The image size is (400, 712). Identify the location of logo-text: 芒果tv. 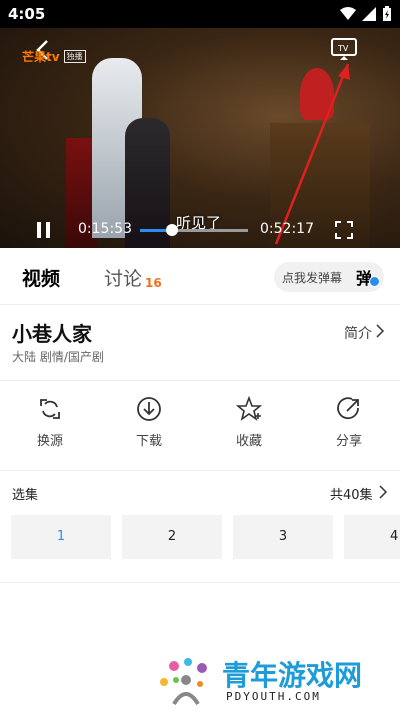
(41, 57).